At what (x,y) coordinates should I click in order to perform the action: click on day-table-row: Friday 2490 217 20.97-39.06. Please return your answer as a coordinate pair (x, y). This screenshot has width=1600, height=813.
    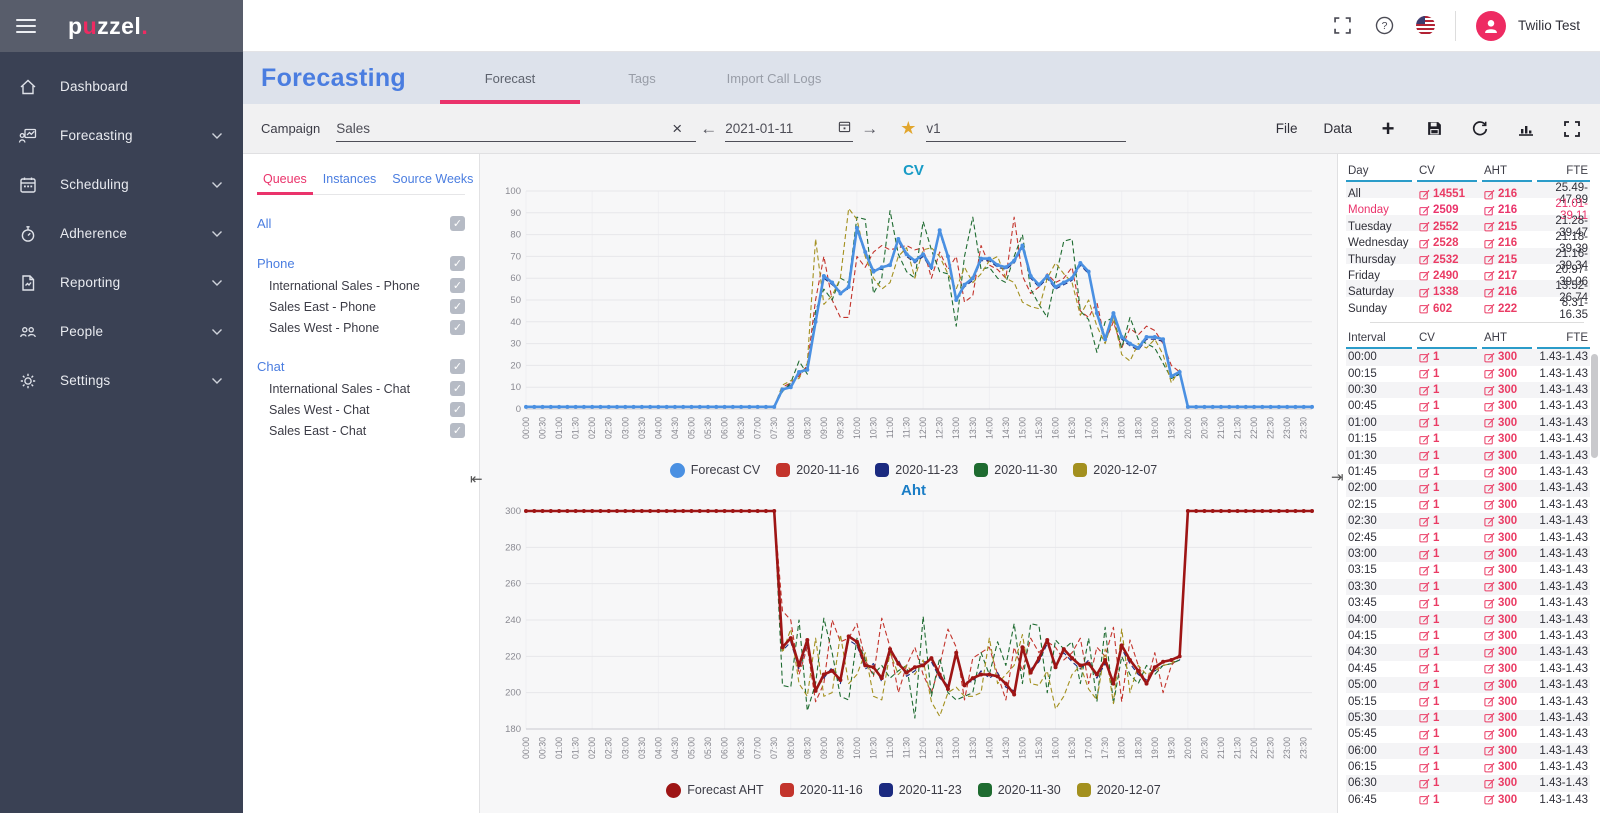
    Looking at the image, I should click on (1468, 276).